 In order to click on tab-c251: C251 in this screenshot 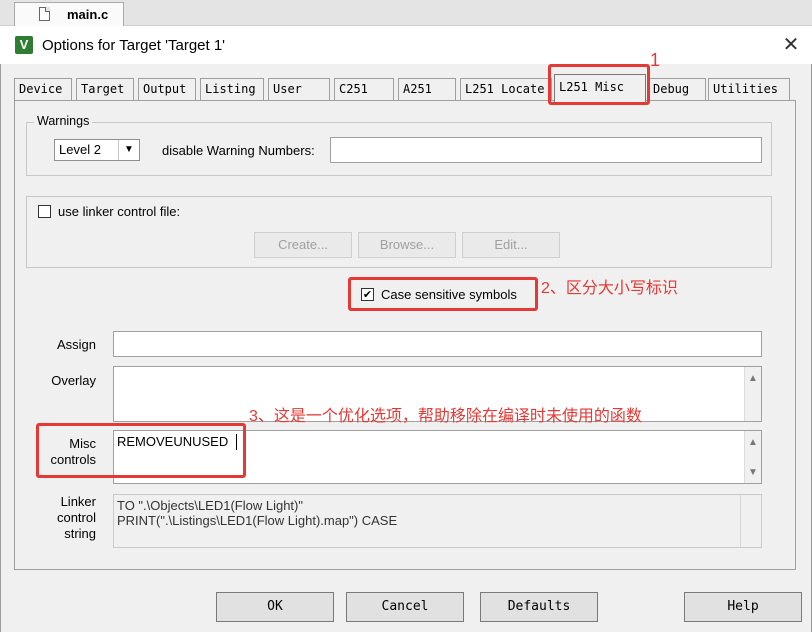, I will do `click(364, 89)`.